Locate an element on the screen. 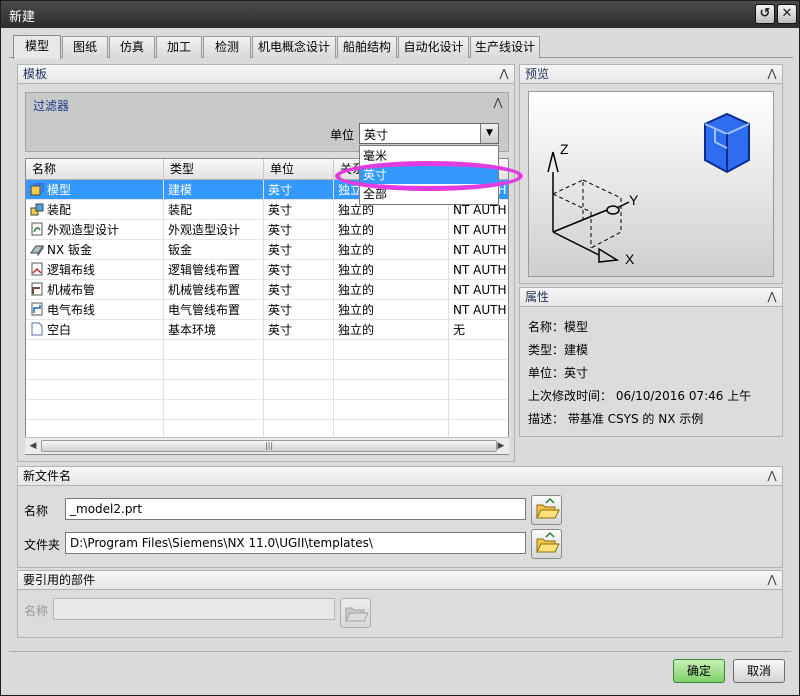  folder-open-icon is located at coordinates (548, 508).